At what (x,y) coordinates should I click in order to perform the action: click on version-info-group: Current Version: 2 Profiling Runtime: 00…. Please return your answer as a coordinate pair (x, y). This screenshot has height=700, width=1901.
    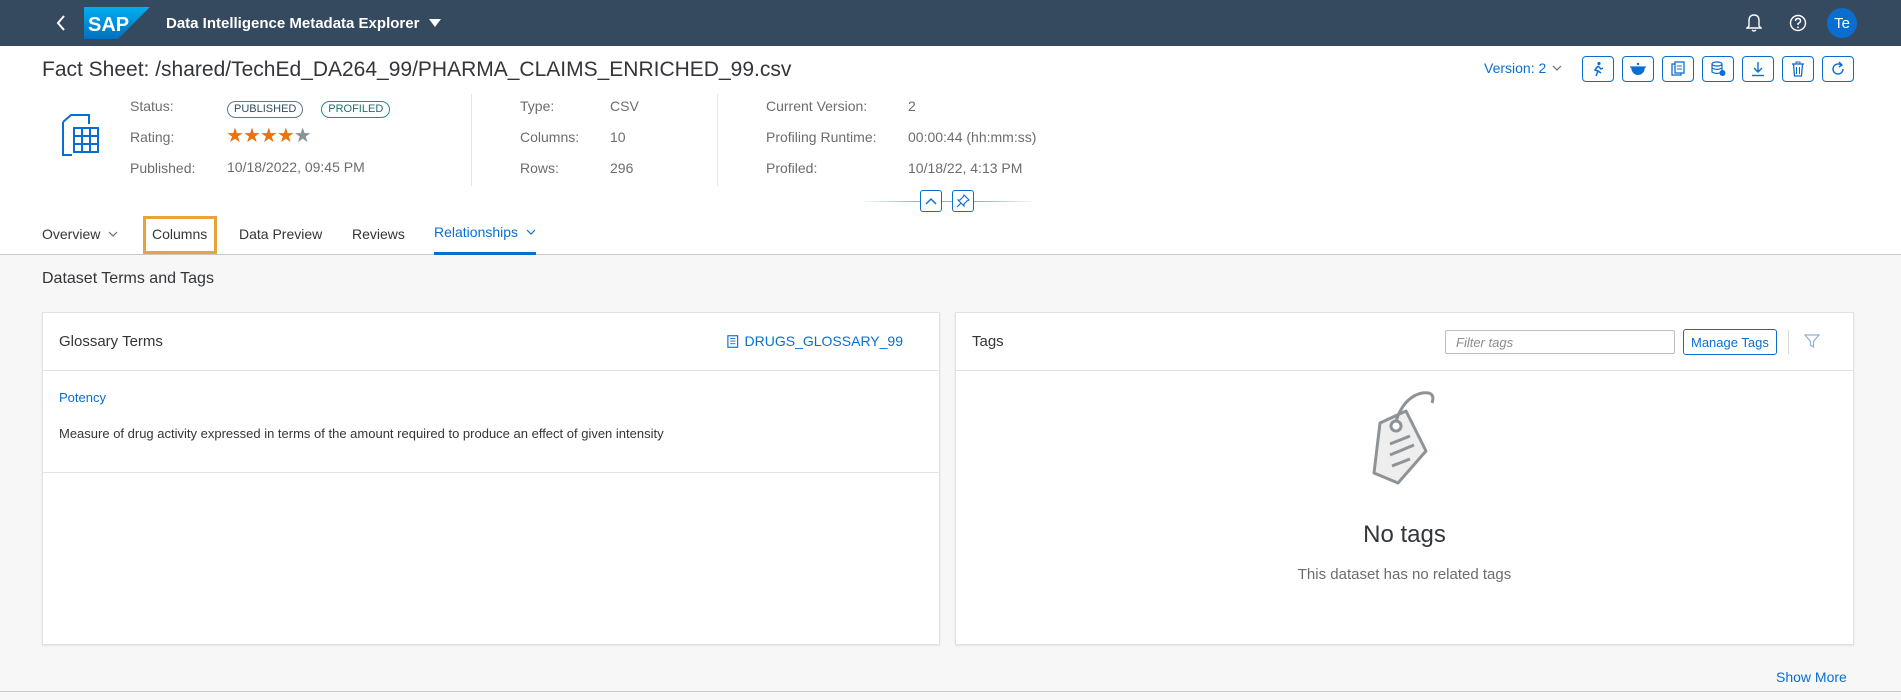
    Looking at the image, I should click on (931, 143).